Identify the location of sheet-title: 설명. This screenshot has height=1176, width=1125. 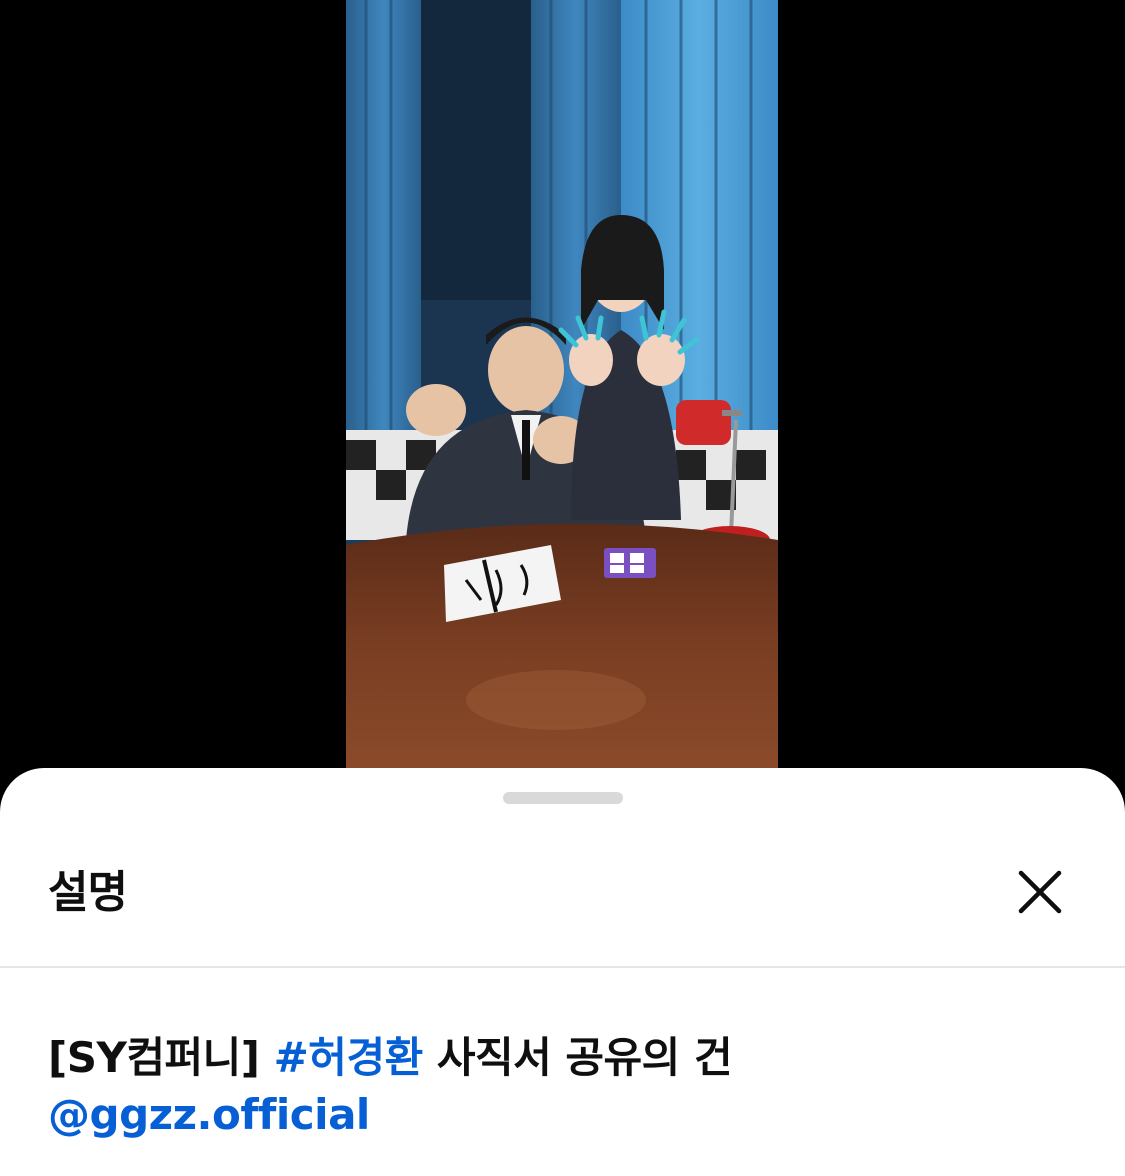
(88, 892).